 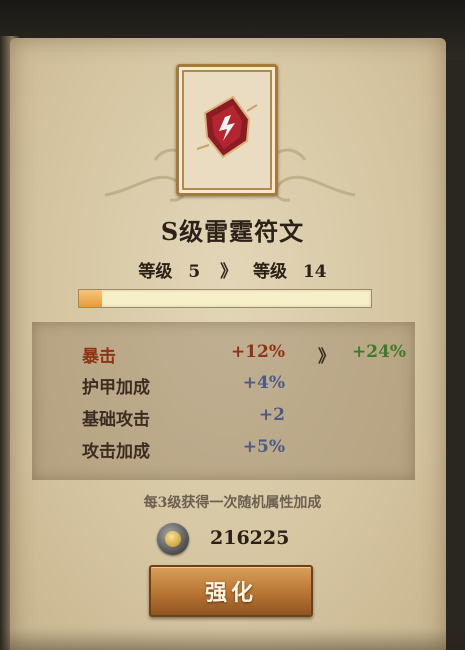 What do you see at coordinates (232, 231) in the screenshot?
I see `item-name: S级雷霆符文` at bounding box center [232, 231].